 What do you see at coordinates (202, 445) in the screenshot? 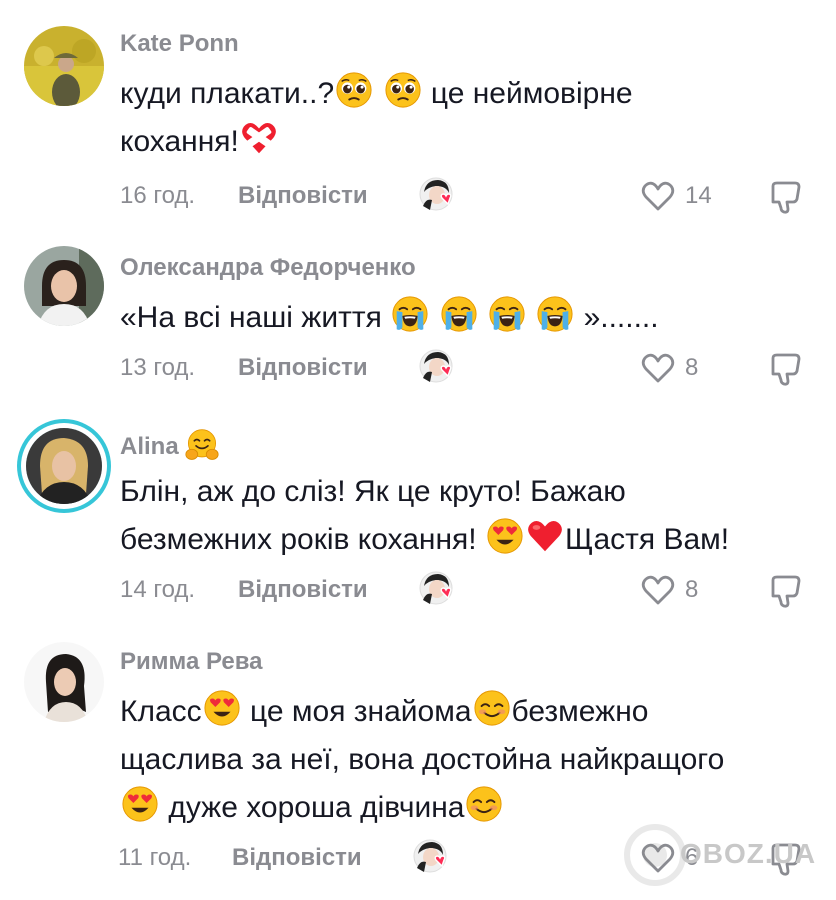
I see `hugging-face-emoji-icon` at bounding box center [202, 445].